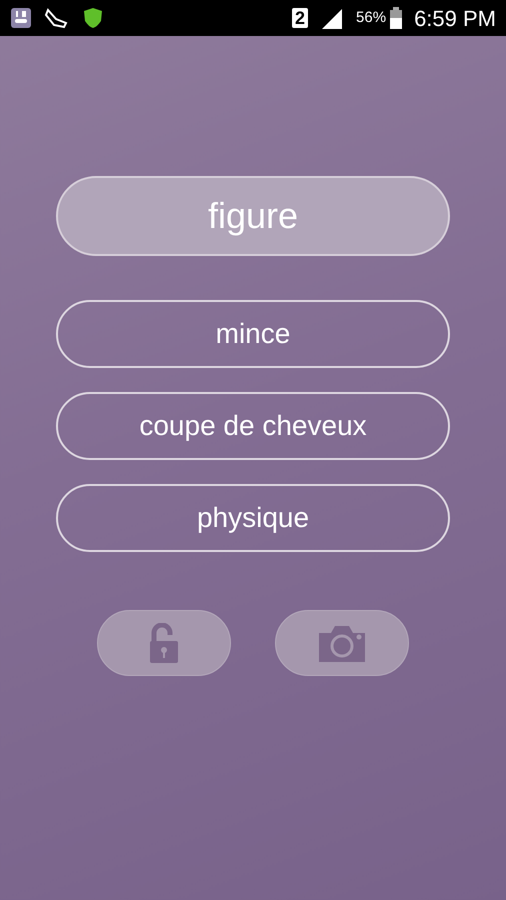 The image size is (506, 900). What do you see at coordinates (164, 643) in the screenshot?
I see `open-padlock-icon` at bounding box center [164, 643].